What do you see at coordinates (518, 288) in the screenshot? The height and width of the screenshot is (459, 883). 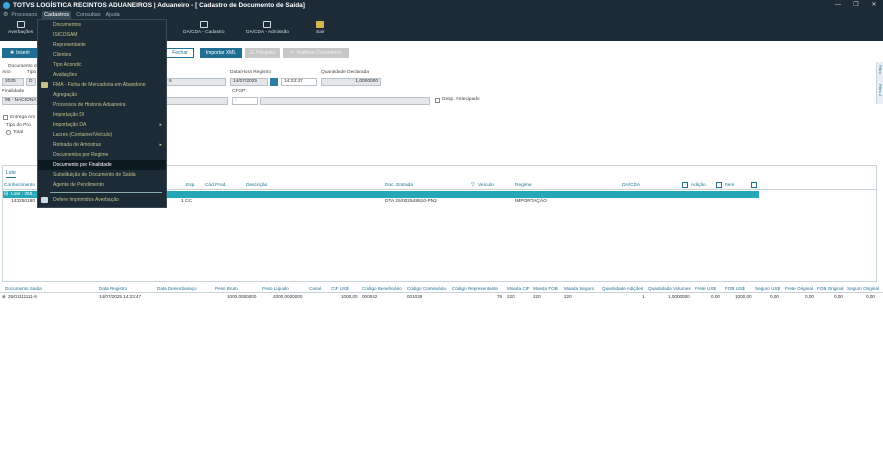 I see `col-moeda-cif: Moeda CIF` at bounding box center [518, 288].